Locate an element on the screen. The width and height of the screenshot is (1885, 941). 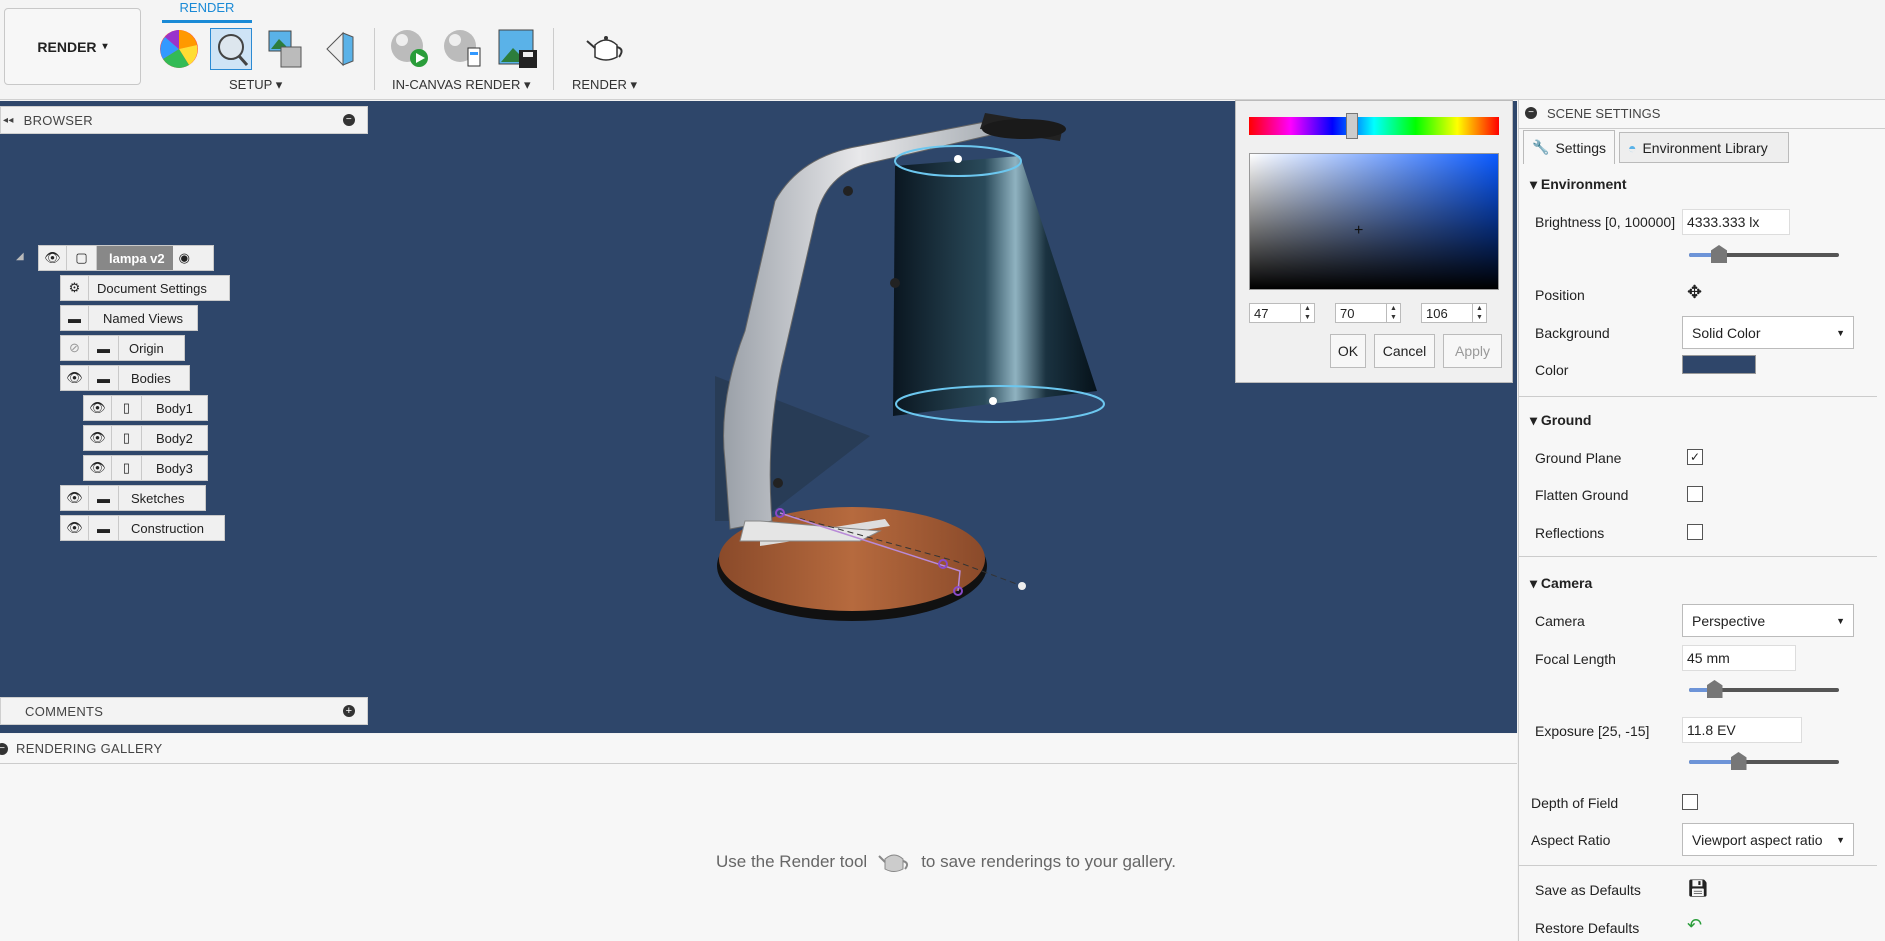
blue-value: 106 is located at coordinates (1437, 313).